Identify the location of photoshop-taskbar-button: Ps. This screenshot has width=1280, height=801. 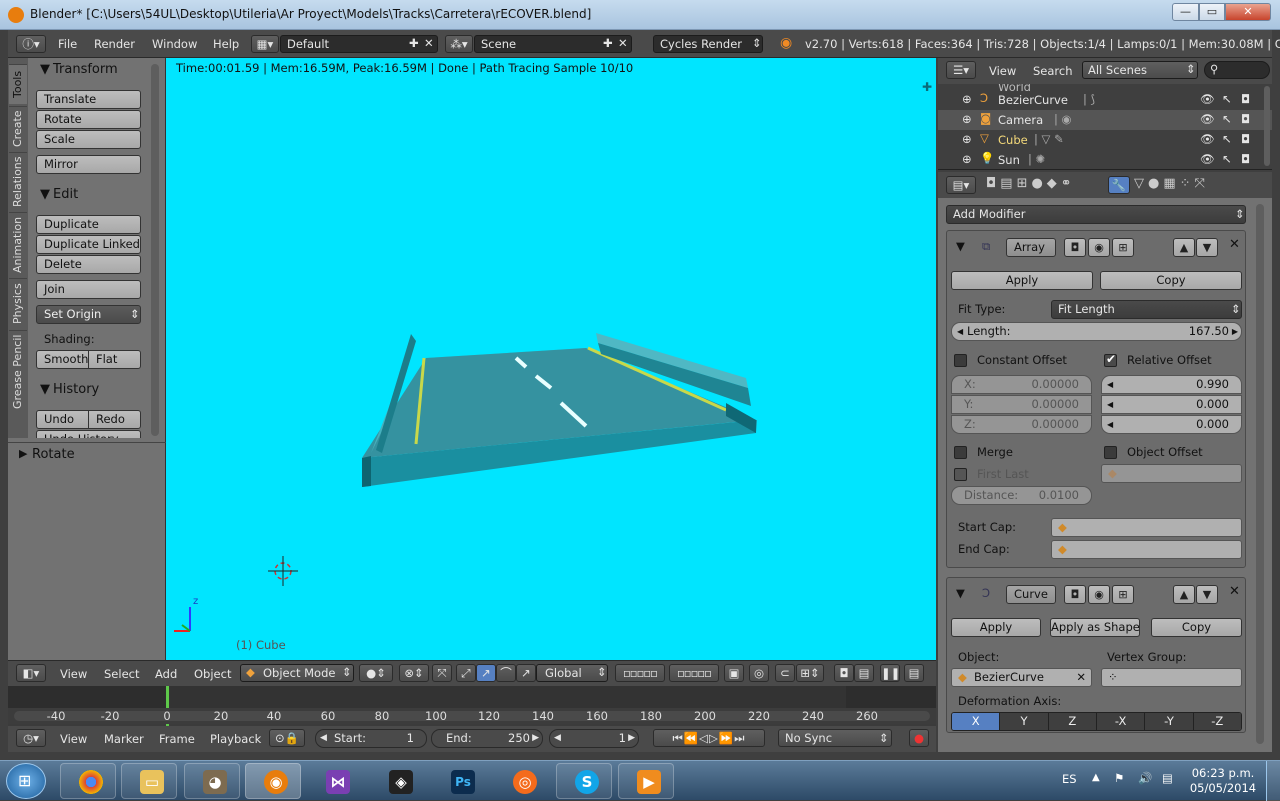
(460, 781).